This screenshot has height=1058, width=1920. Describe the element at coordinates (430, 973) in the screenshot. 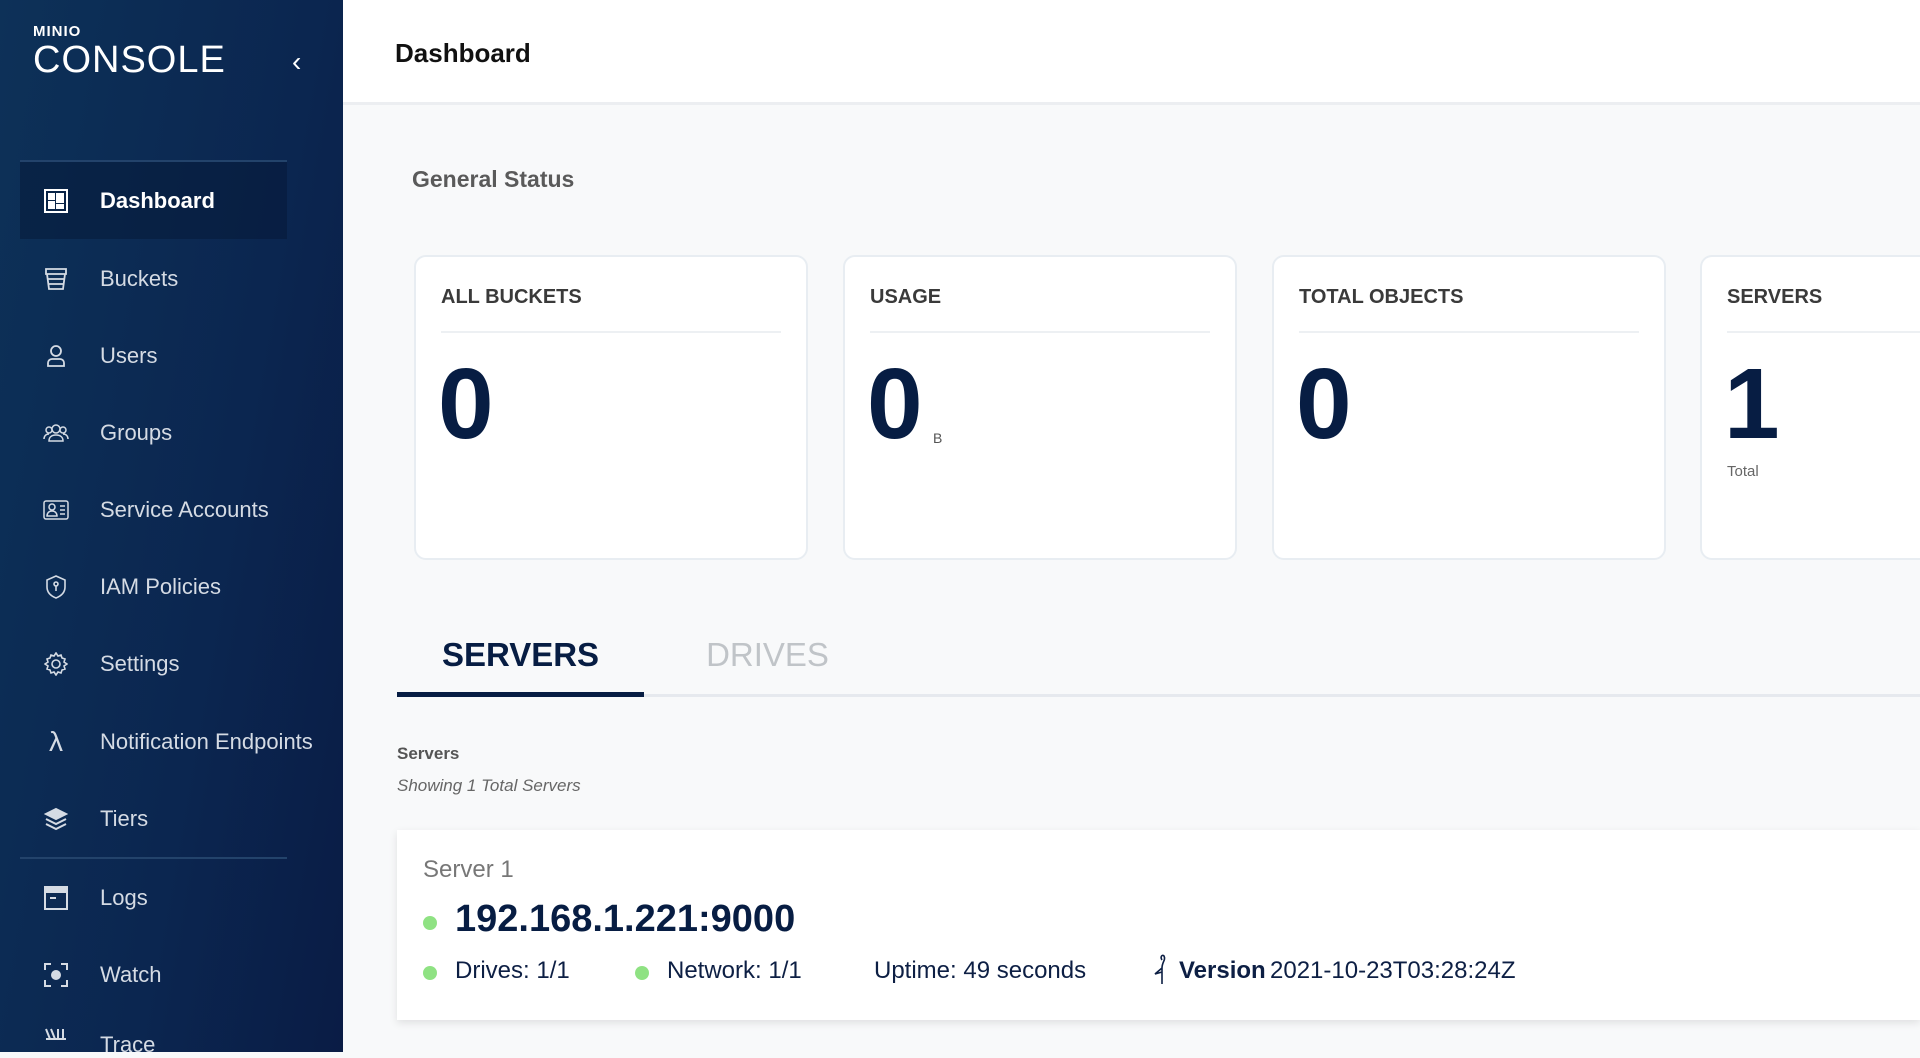

I see `drives-status-dot-icon` at that location.